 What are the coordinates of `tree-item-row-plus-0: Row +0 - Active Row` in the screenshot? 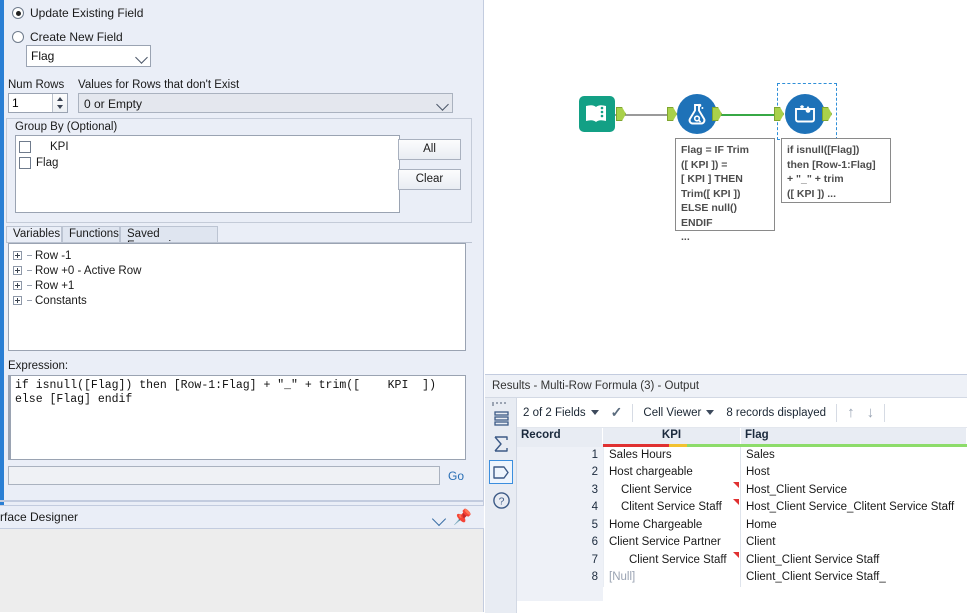 It's located at (239, 270).